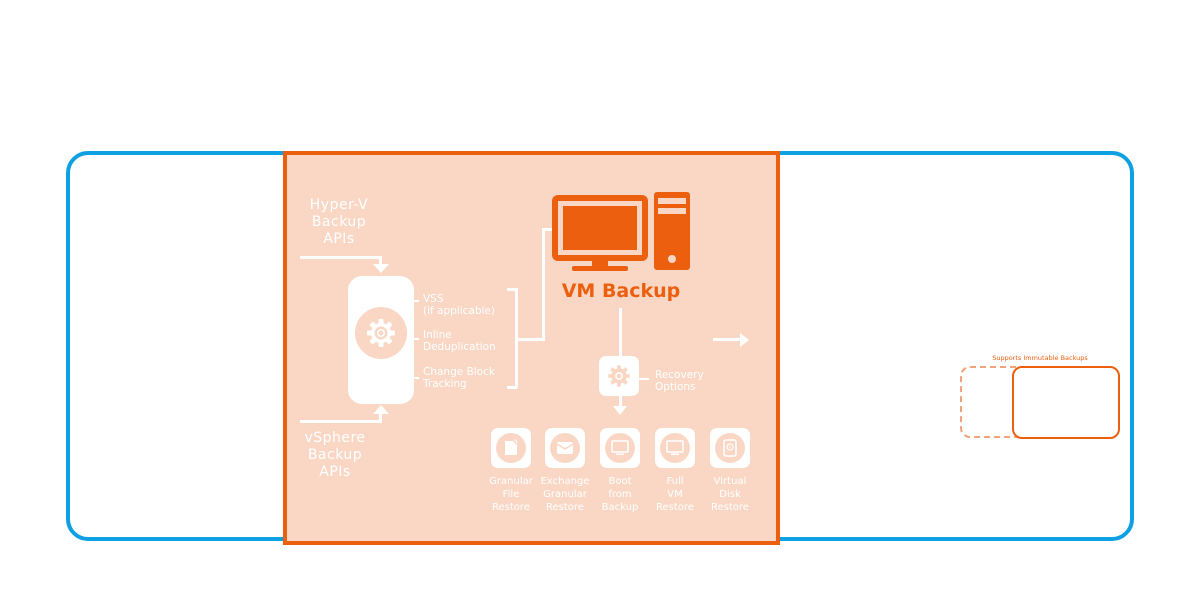 The image size is (1200, 605). Describe the element at coordinates (381, 268) in the screenshot. I see `hyperv-arrow-icon` at that location.